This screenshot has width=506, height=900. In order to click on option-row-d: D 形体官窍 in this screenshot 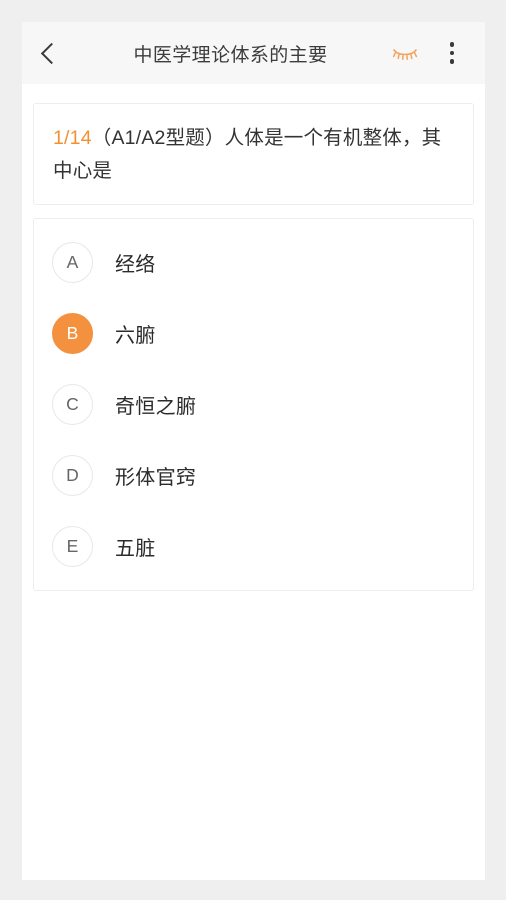, I will do `click(253, 475)`.